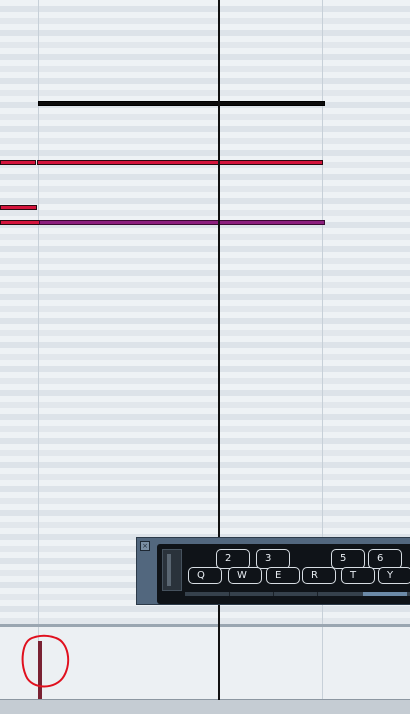 This screenshot has height=714, width=410. Describe the element at coordinates (297, 594) in the screenshot. I see `keyboard-range-scrollbar` at that location.